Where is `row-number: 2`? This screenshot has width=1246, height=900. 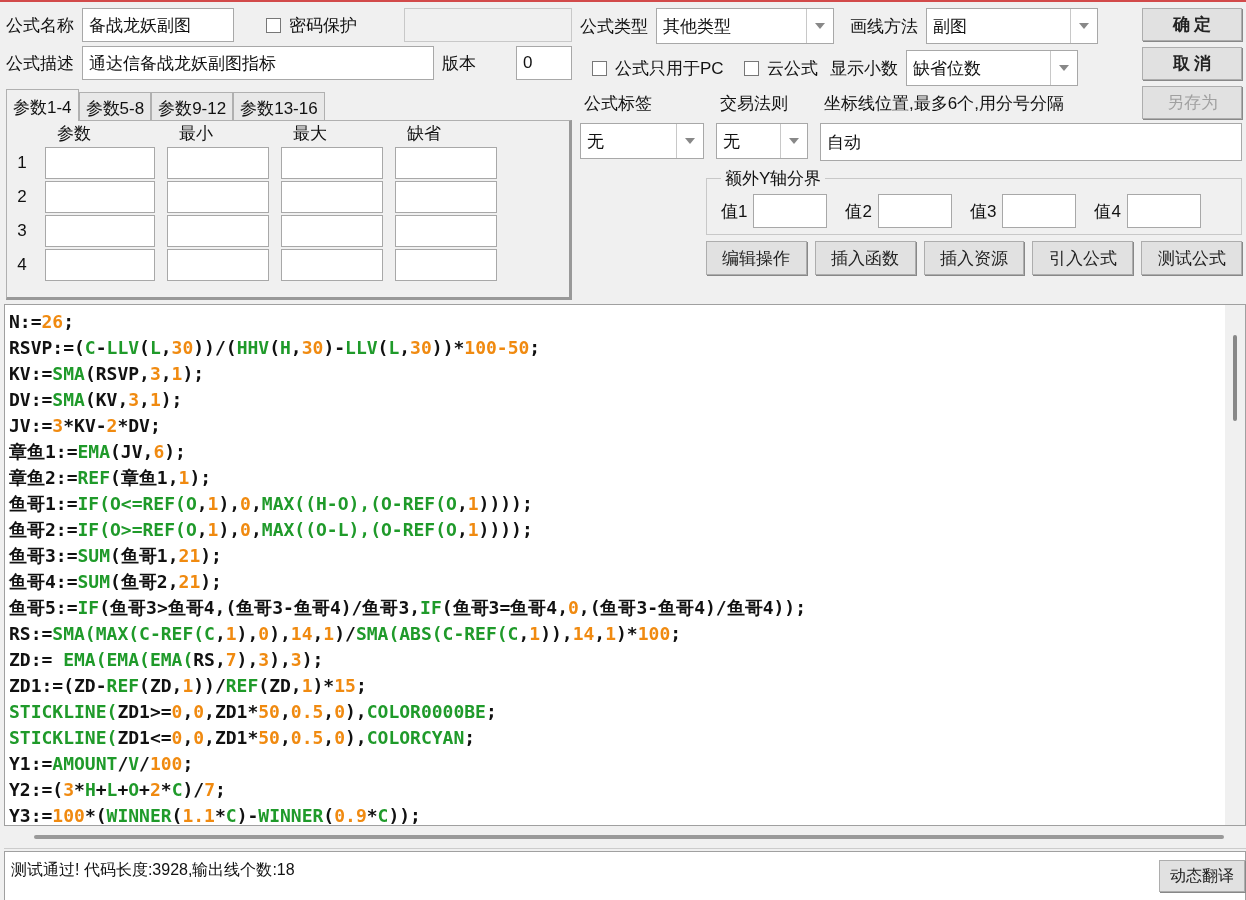 row-number: 2 is located at coordinates (22, 197).